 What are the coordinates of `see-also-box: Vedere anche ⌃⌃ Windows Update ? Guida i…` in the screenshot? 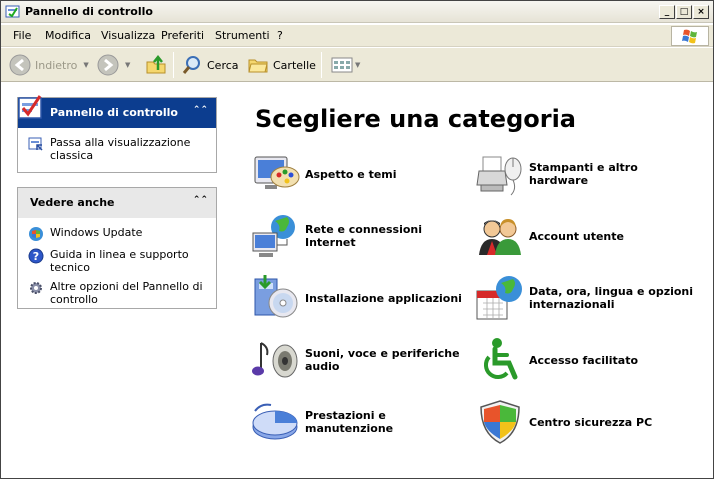 It's located at (117, 248).